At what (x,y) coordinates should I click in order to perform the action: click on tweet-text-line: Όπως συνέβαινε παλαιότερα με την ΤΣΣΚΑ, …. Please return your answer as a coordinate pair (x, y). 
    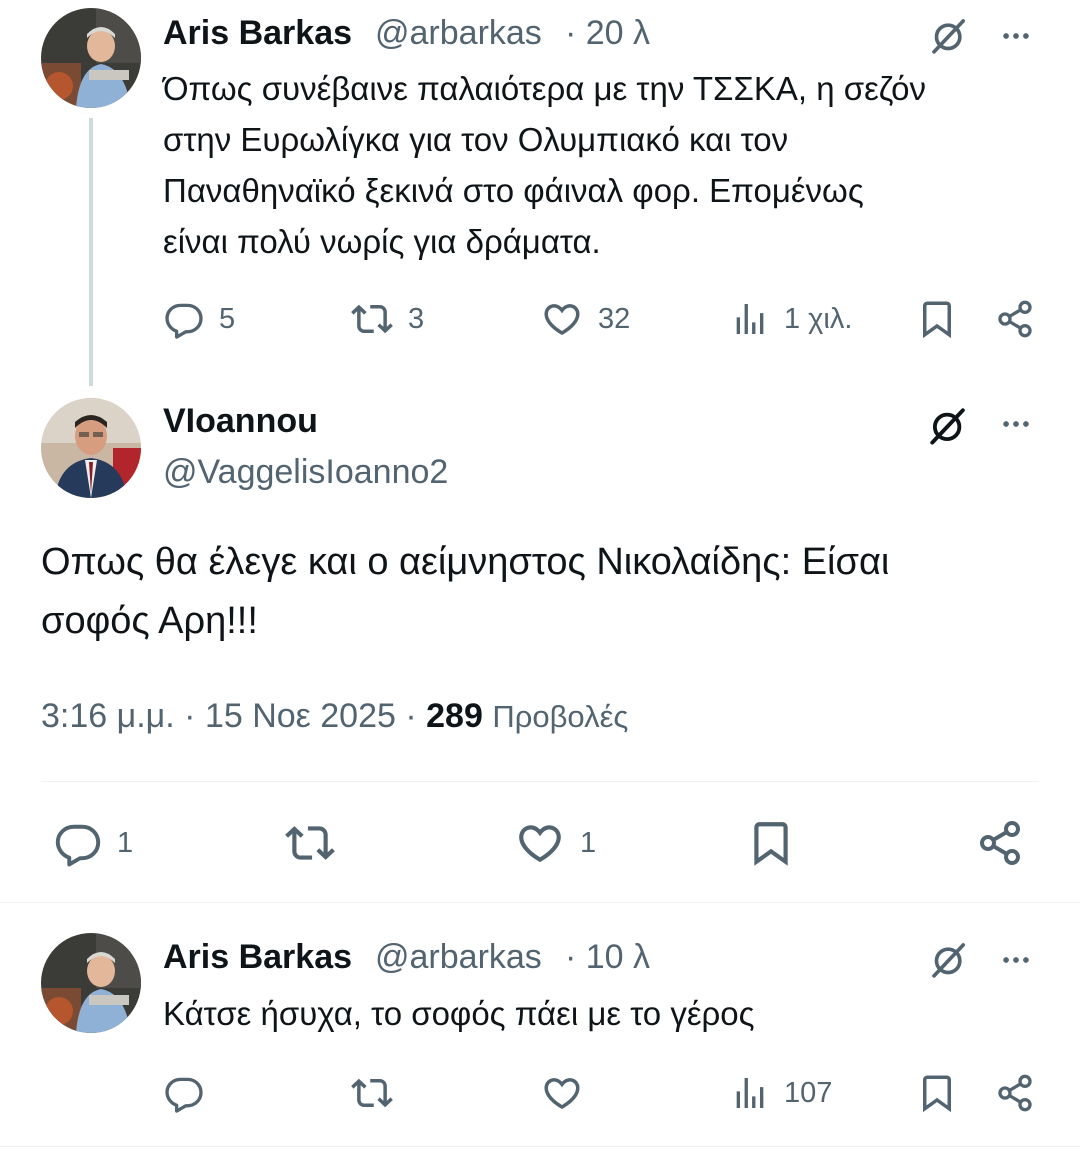
    Looking at the image, I should click on (544, 88).